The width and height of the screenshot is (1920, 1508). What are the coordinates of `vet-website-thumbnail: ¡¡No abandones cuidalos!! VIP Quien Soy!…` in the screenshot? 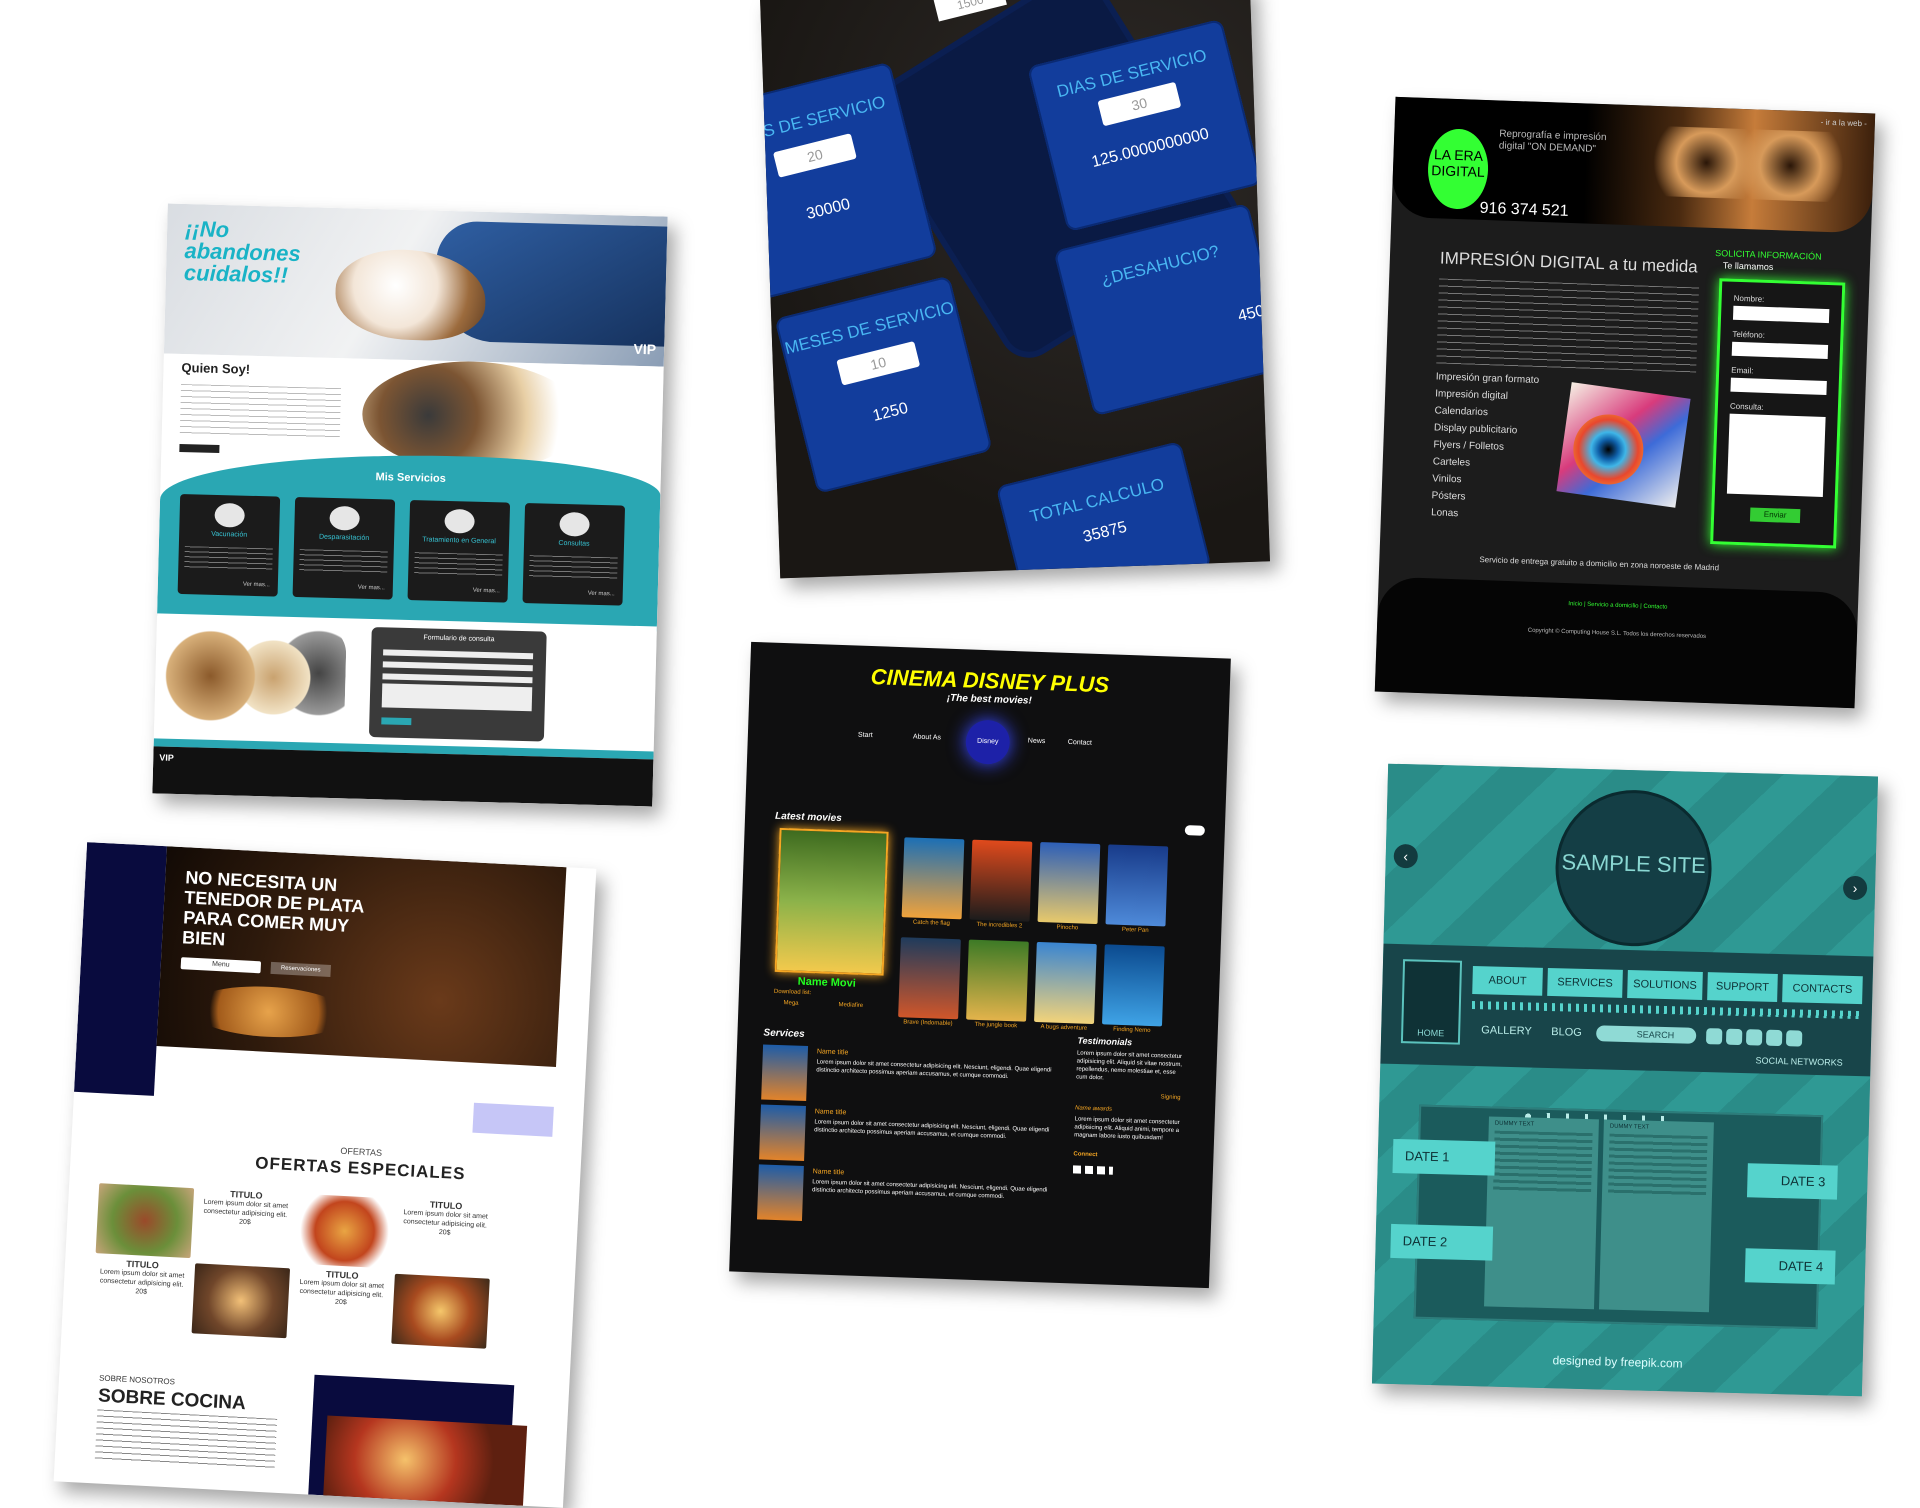 It's located at (410, 505).